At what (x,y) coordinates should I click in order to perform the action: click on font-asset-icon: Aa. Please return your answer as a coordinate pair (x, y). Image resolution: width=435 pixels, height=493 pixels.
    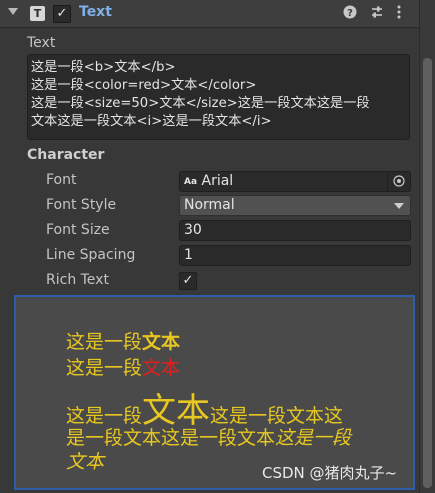
    Looking at the image, I should click on (191, 182).